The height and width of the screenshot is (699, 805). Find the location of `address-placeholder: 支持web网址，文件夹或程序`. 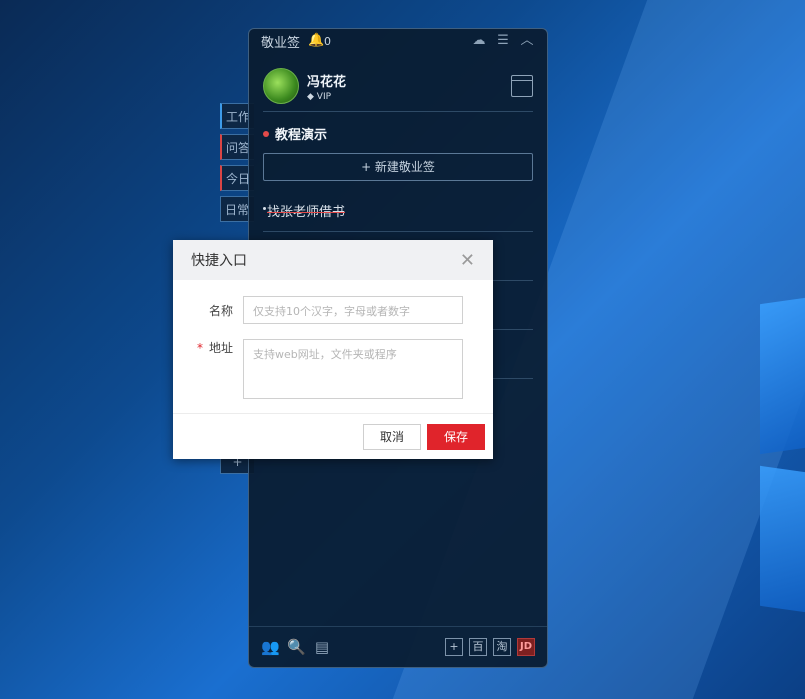

address-placeholder: 支持web网址，文件夹或程序 is located at coordinates (325, 354).